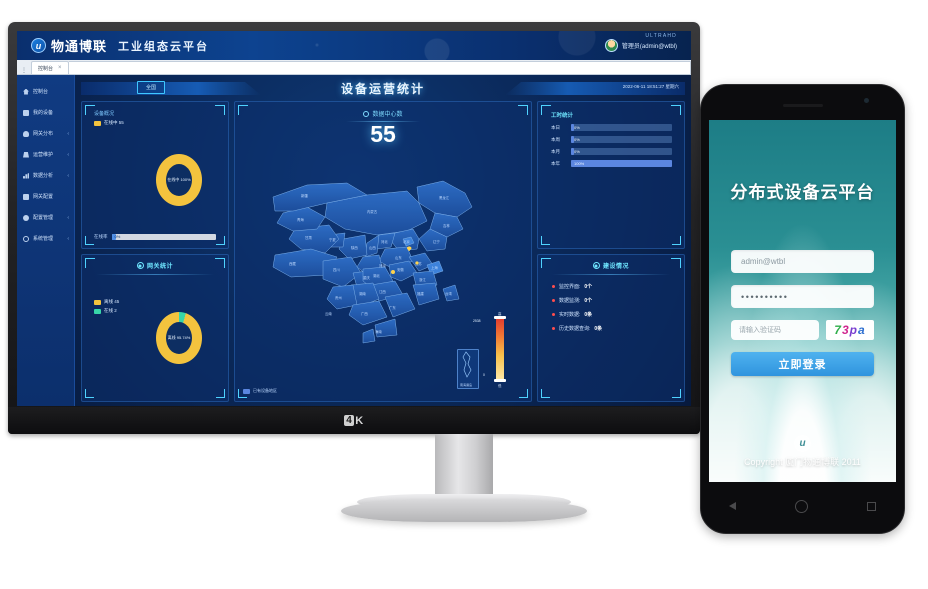 This screenshot has width=928, height=589. What do you see at coordinates (349, 420) in the screenshot?
I see `brand-4-glyph: 4` at bounding box center [349, 420].